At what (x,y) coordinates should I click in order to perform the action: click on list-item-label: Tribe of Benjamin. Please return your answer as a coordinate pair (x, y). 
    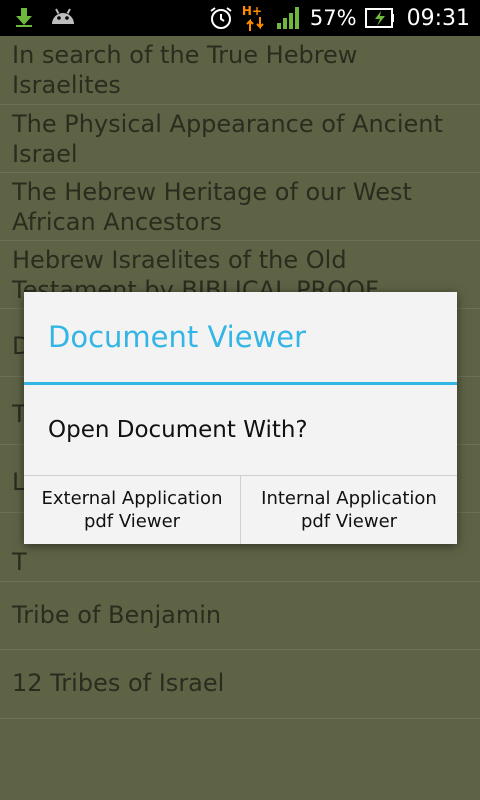
    Looking at the image, I should click on (117, 615).